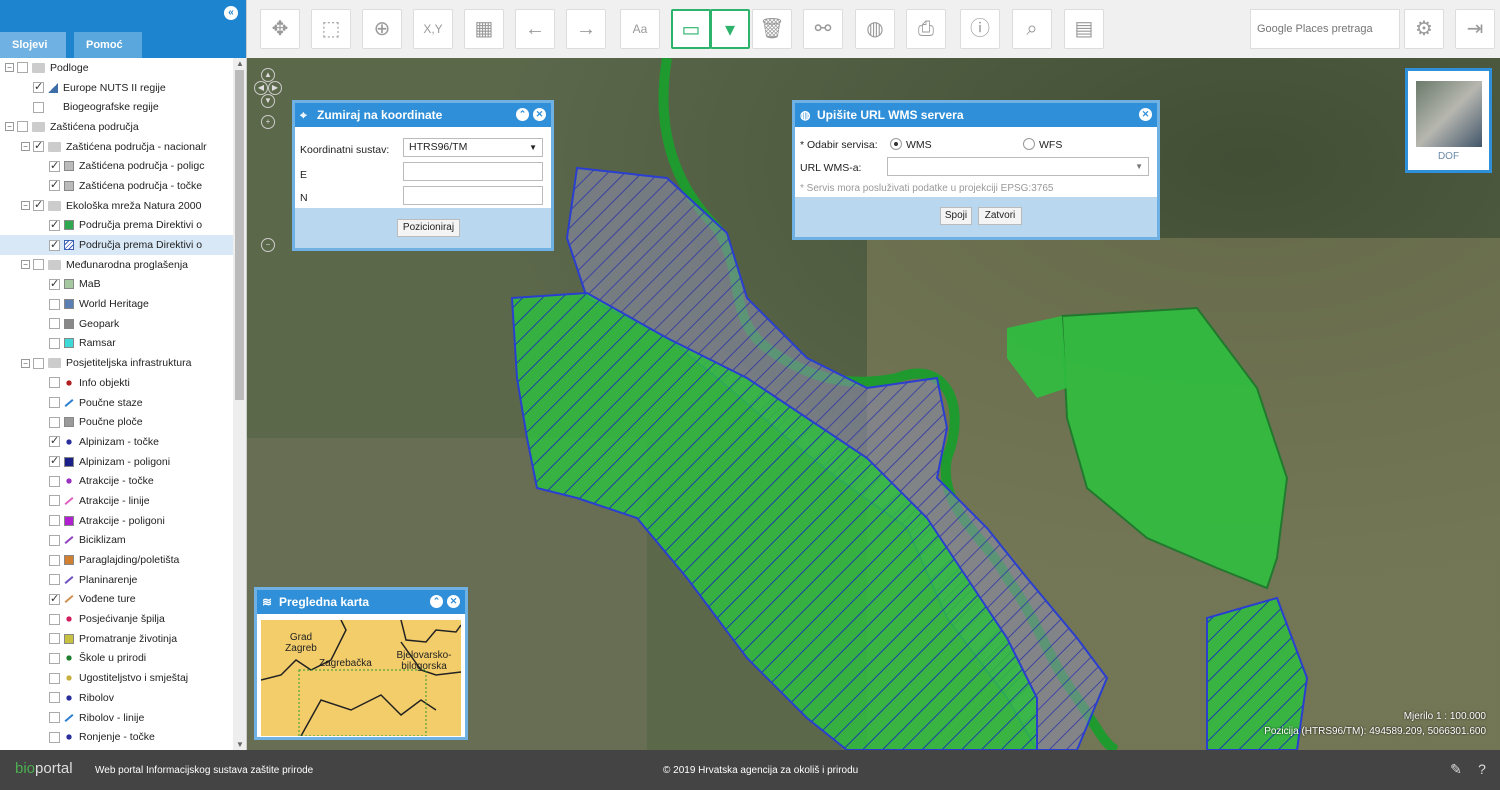  Describe the element at coordinates (116, 68) in the screenshot. I see `layer-group-row: − Podloge` at that location.